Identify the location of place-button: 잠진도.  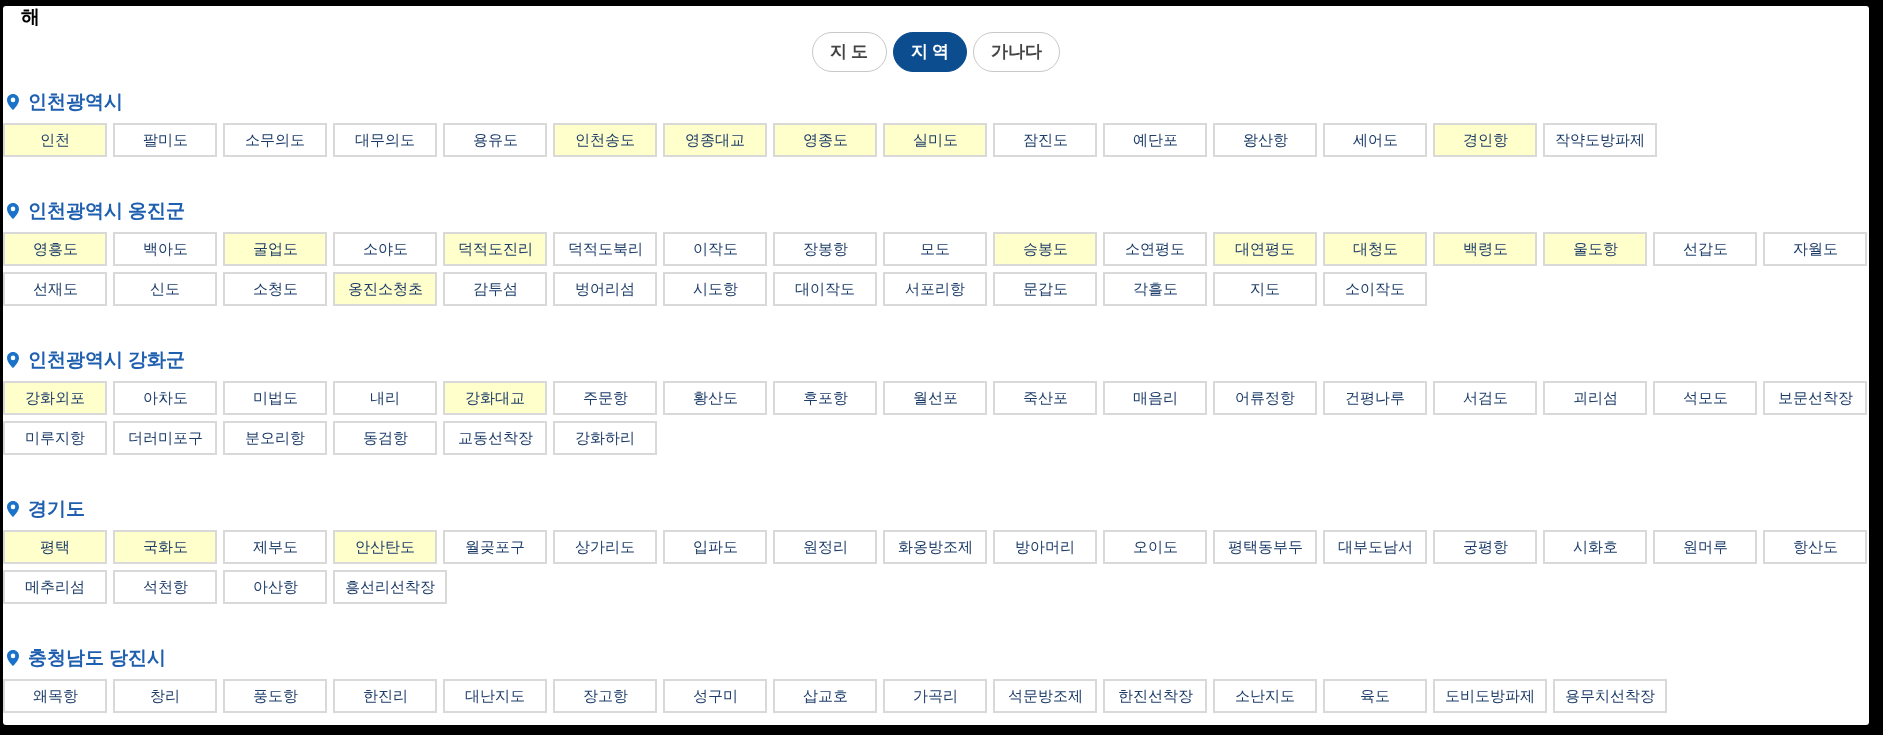
(1045, 140).